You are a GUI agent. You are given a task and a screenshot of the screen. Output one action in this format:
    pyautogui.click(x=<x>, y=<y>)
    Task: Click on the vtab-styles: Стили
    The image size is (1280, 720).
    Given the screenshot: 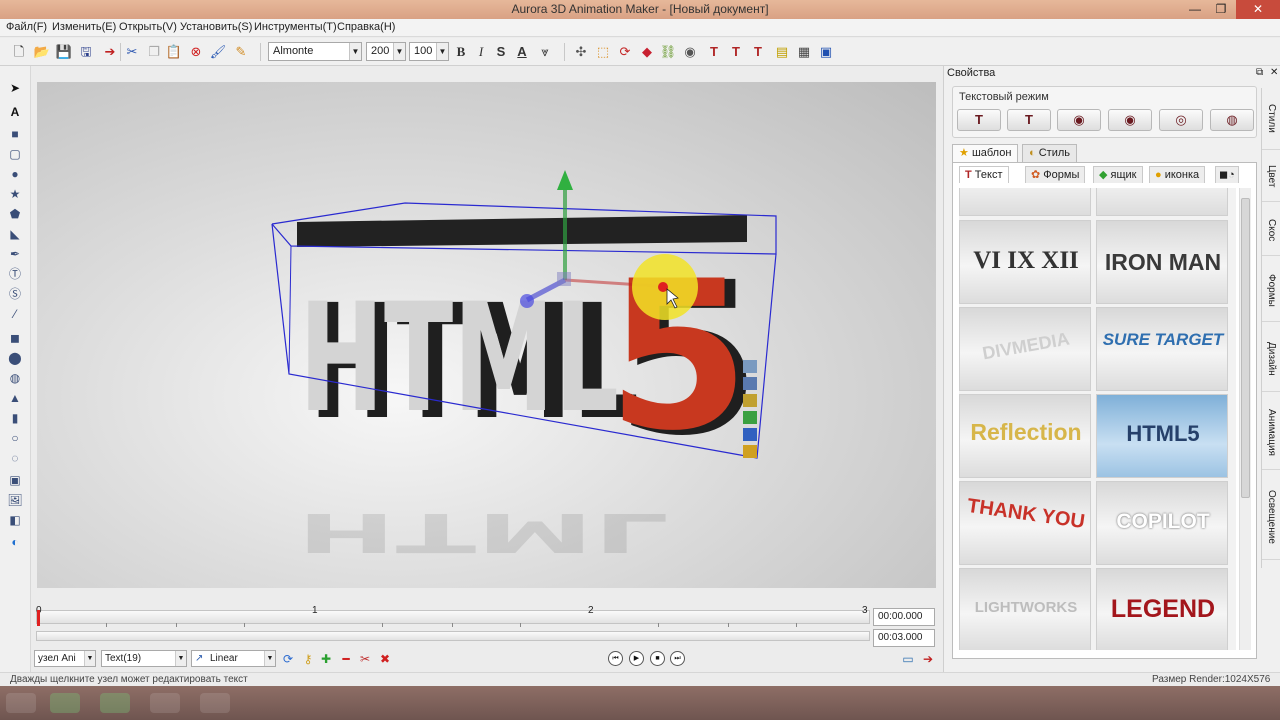 What is the action you would take?
    pyautogui.click(x=1271, y=119)
    